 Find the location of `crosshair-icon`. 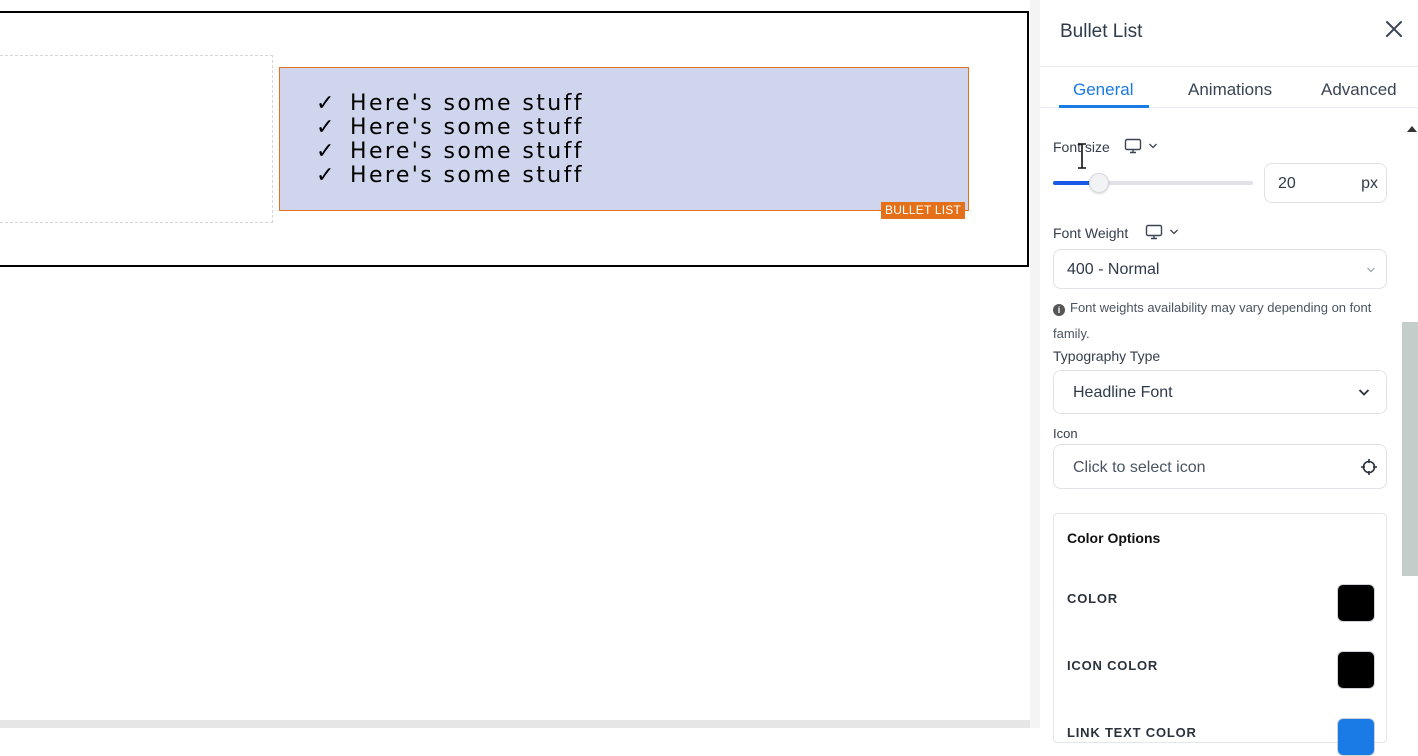

crosshair-icon is located at coordinates (1369, 467).